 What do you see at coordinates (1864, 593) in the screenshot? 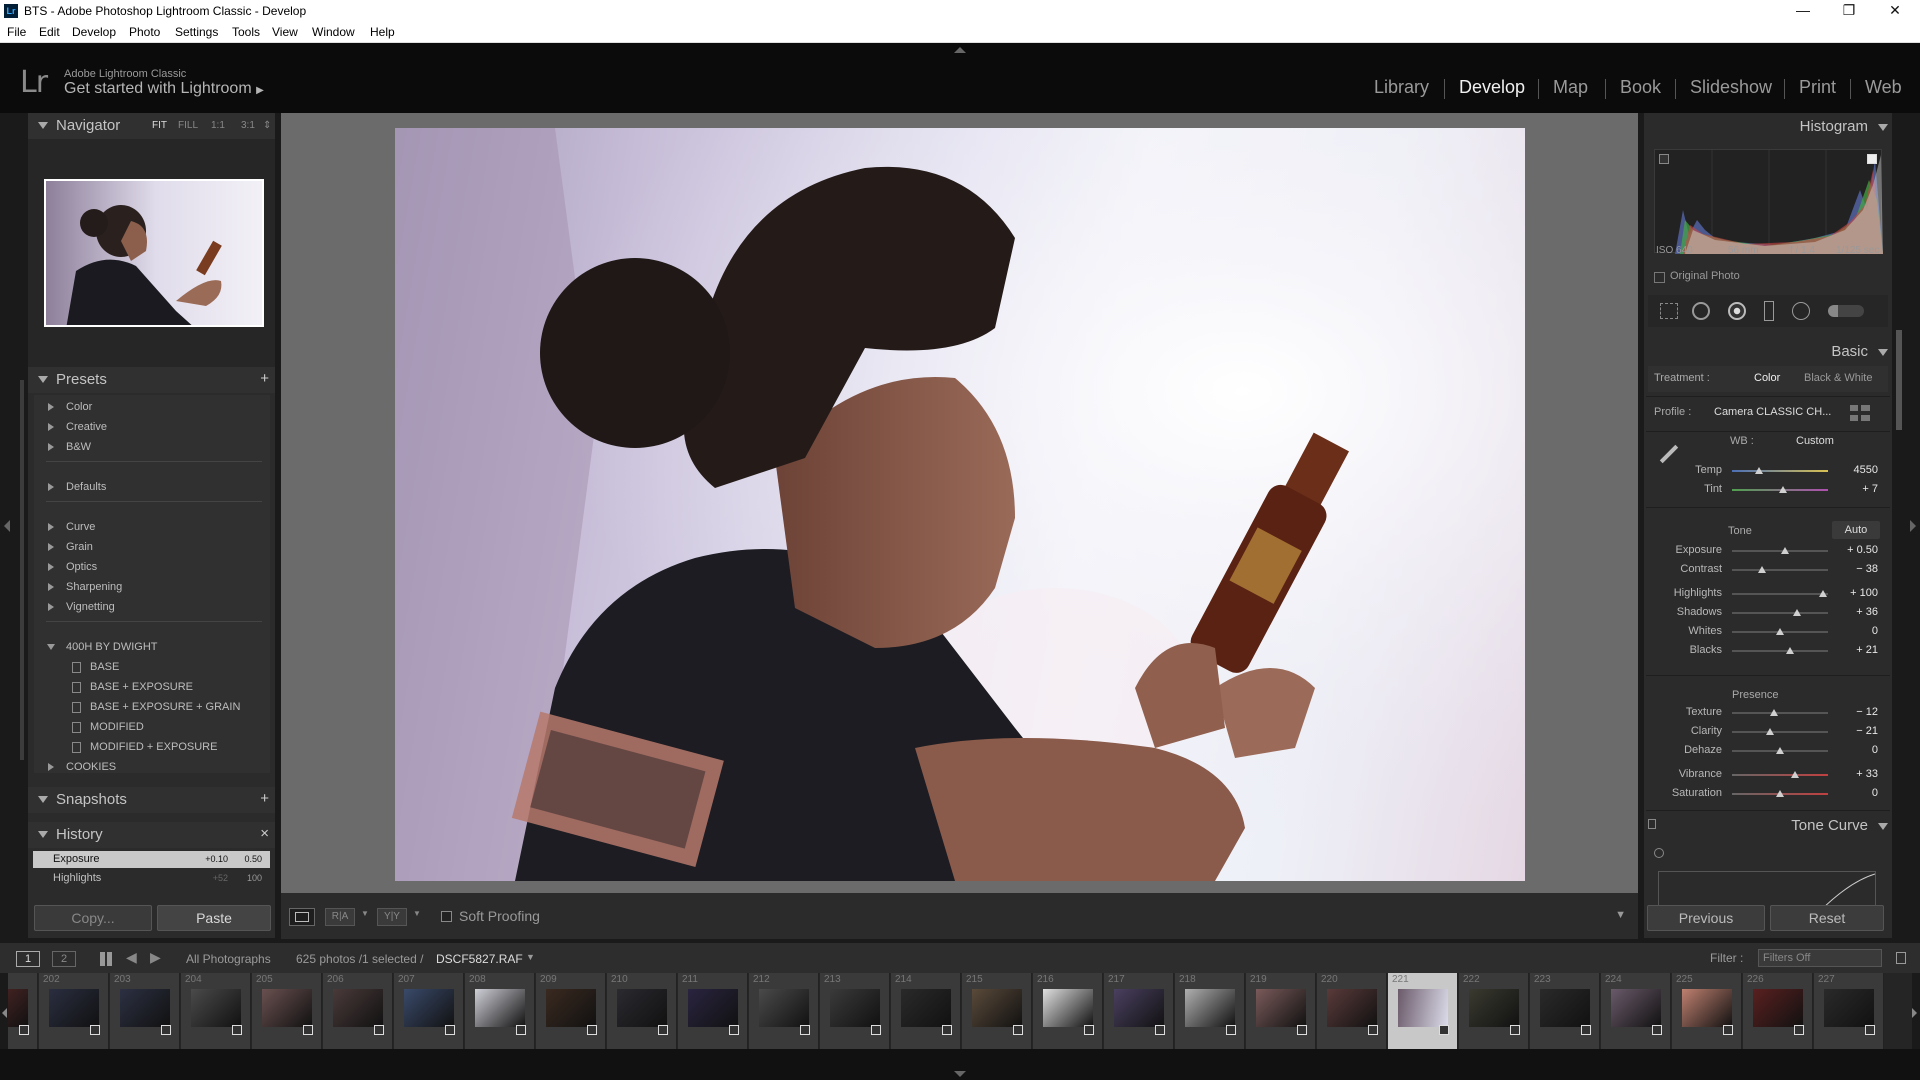
I see `slider-value: + 100` at bounding box center [1864, 593].